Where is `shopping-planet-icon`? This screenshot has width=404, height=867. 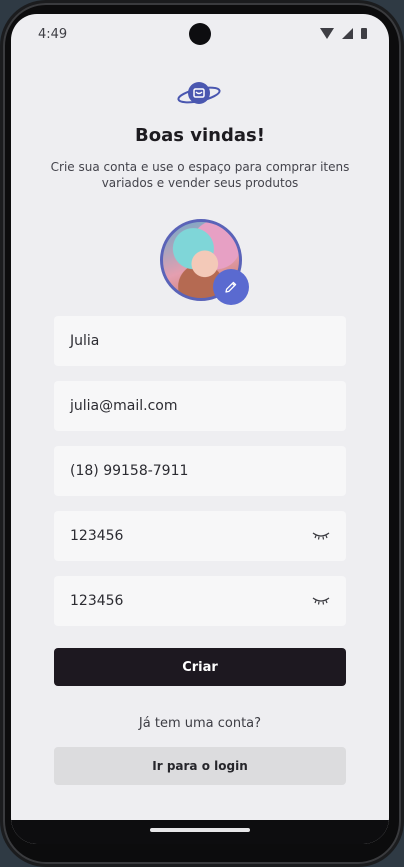
shopping-planet-icon is located at coordinates (199, 93).